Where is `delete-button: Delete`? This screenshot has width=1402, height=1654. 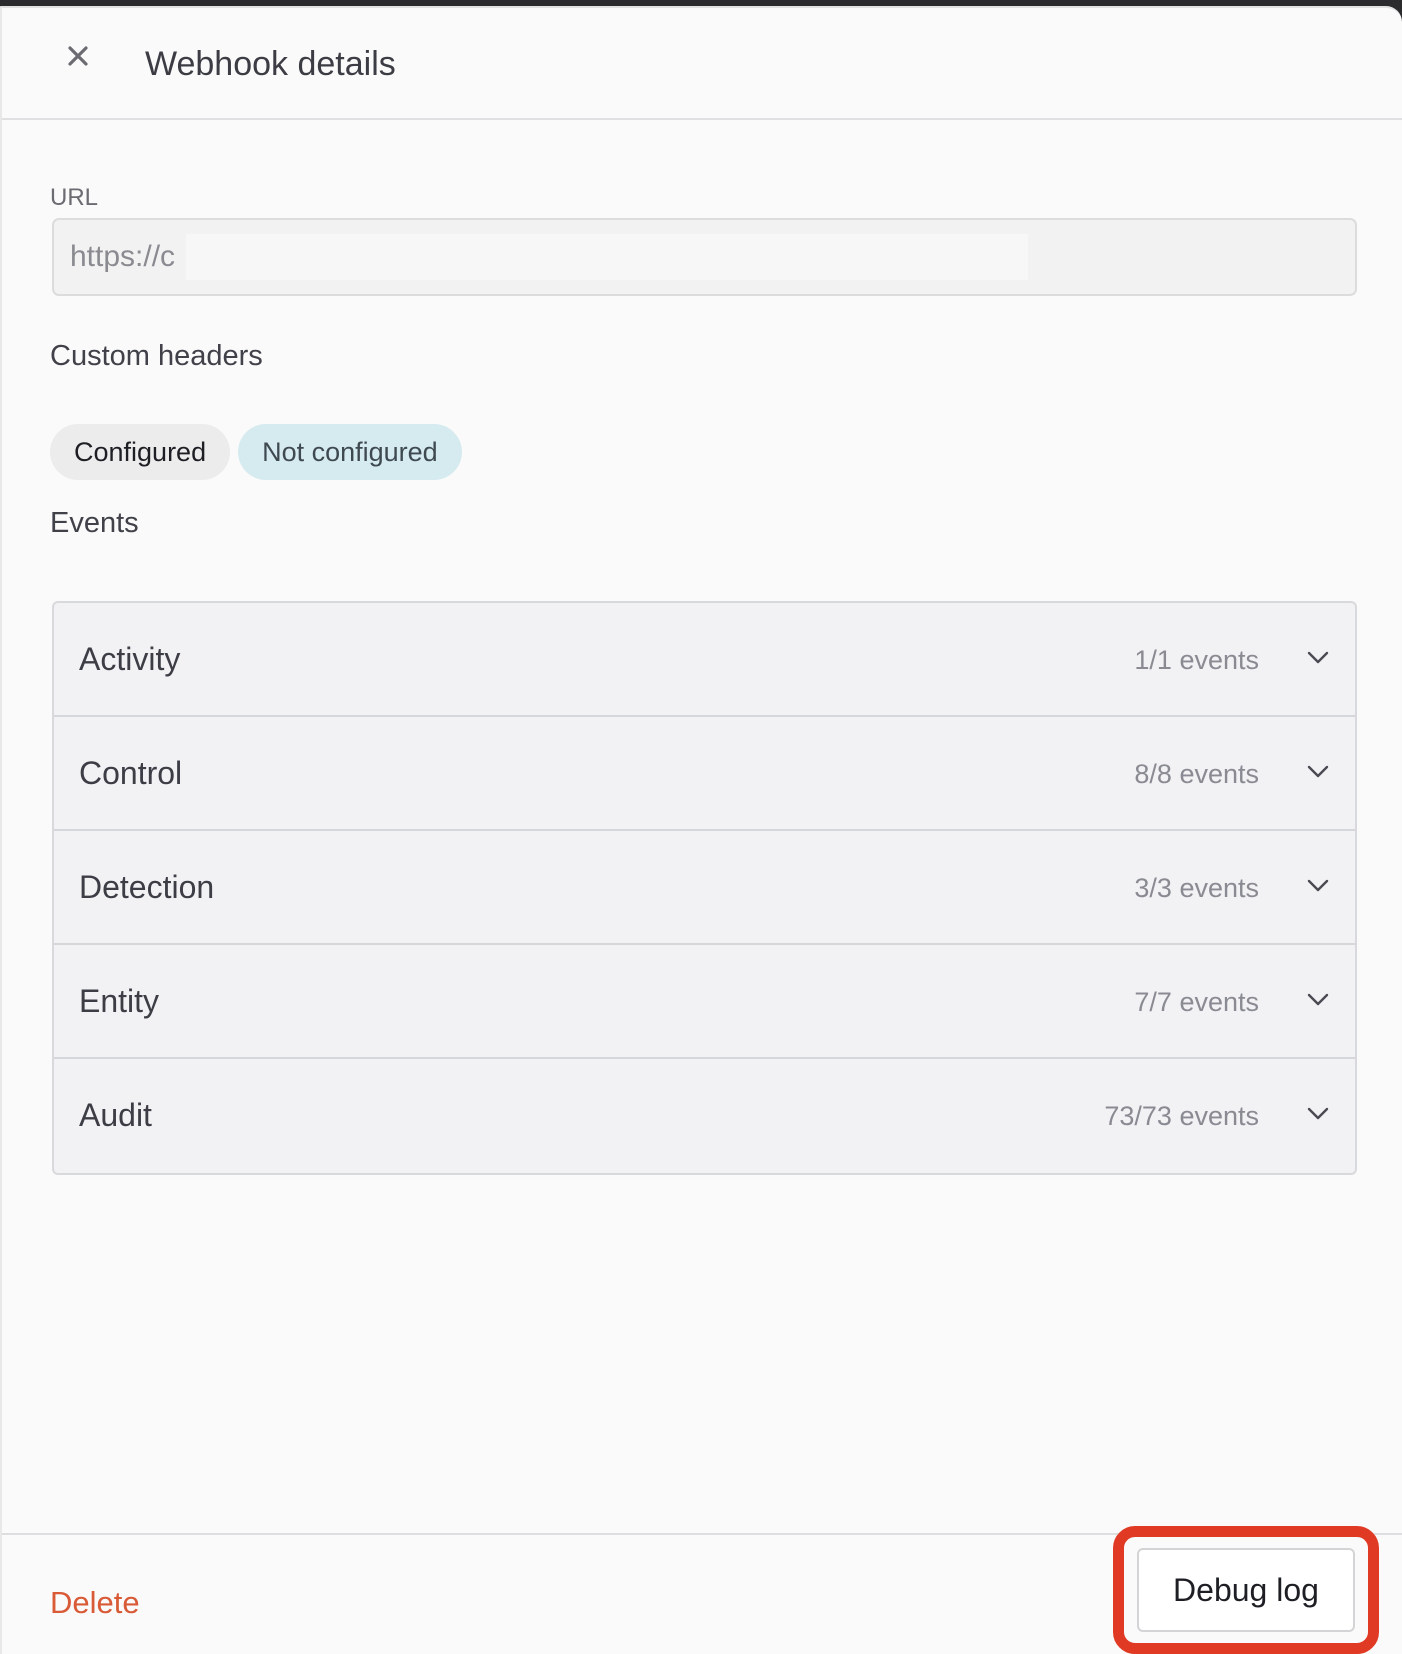
delete-button: Delete is located at coordinates (95, 1603).